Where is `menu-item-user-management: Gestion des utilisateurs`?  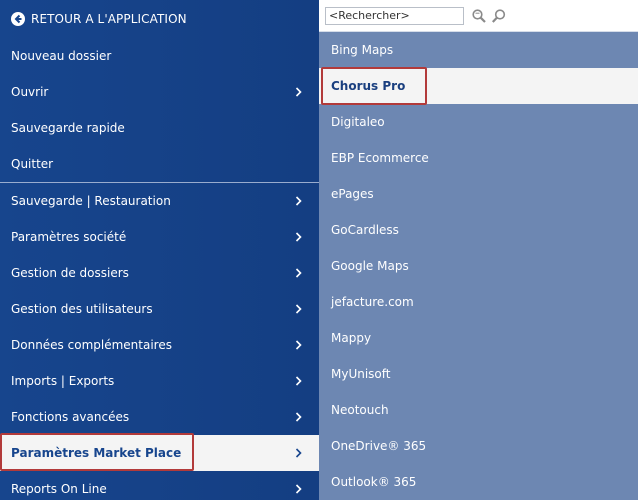
menu-item-user-management: Gestion des utilisateurs is located at coordinates (159, 309).